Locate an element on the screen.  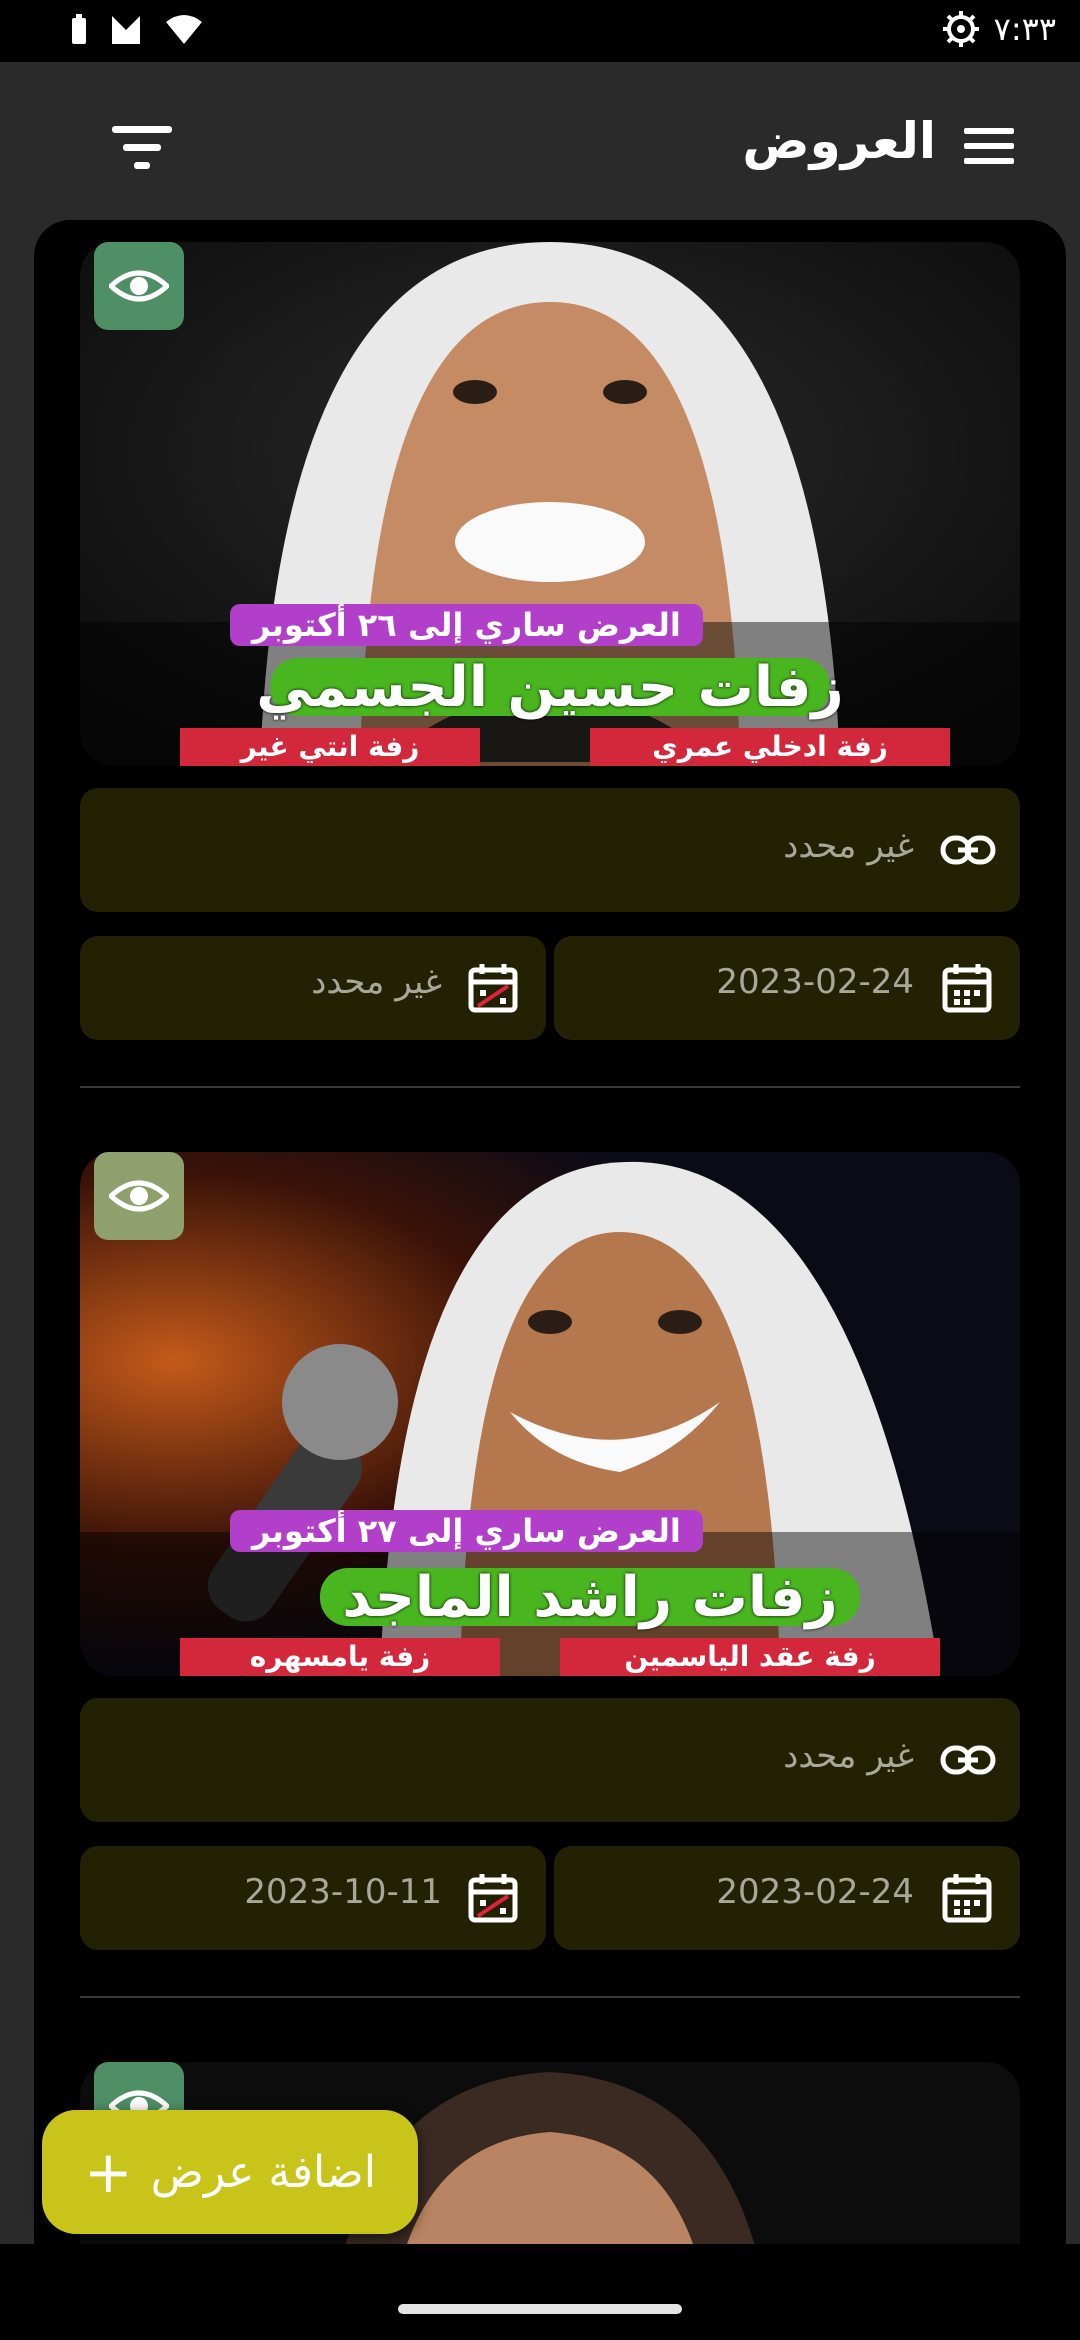
settings-gear-icon is located at coordinates (960, 29).